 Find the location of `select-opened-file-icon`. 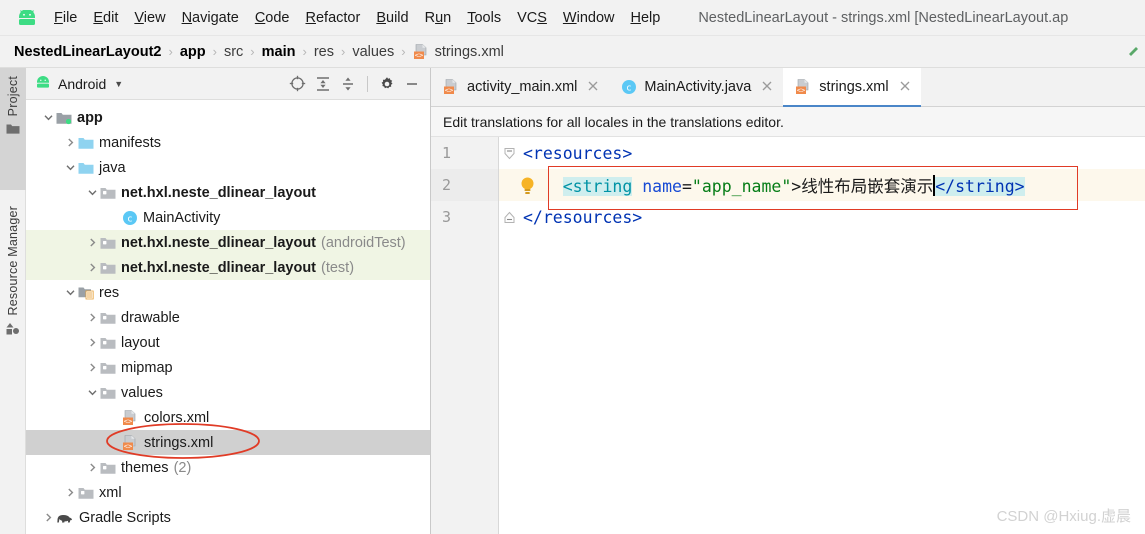

select-opened-file-icon is located at coordinates (297, 83).